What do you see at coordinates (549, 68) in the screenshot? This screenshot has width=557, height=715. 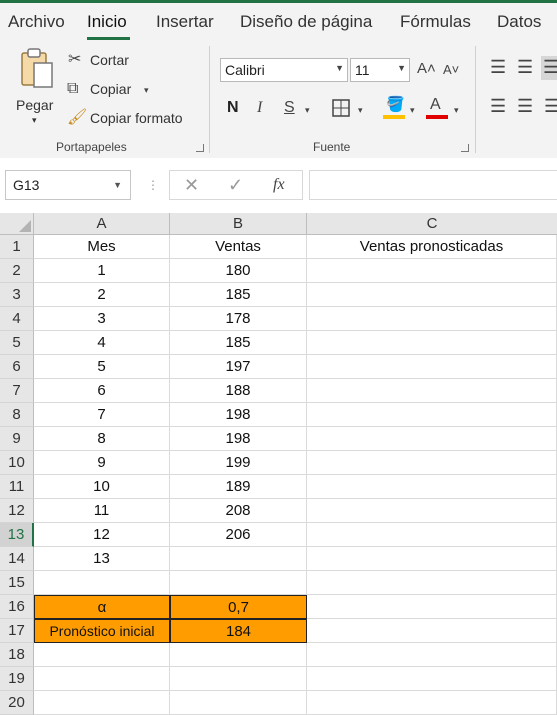 I see `align-bottom-button: ☰` at bounding box center [549, 68].